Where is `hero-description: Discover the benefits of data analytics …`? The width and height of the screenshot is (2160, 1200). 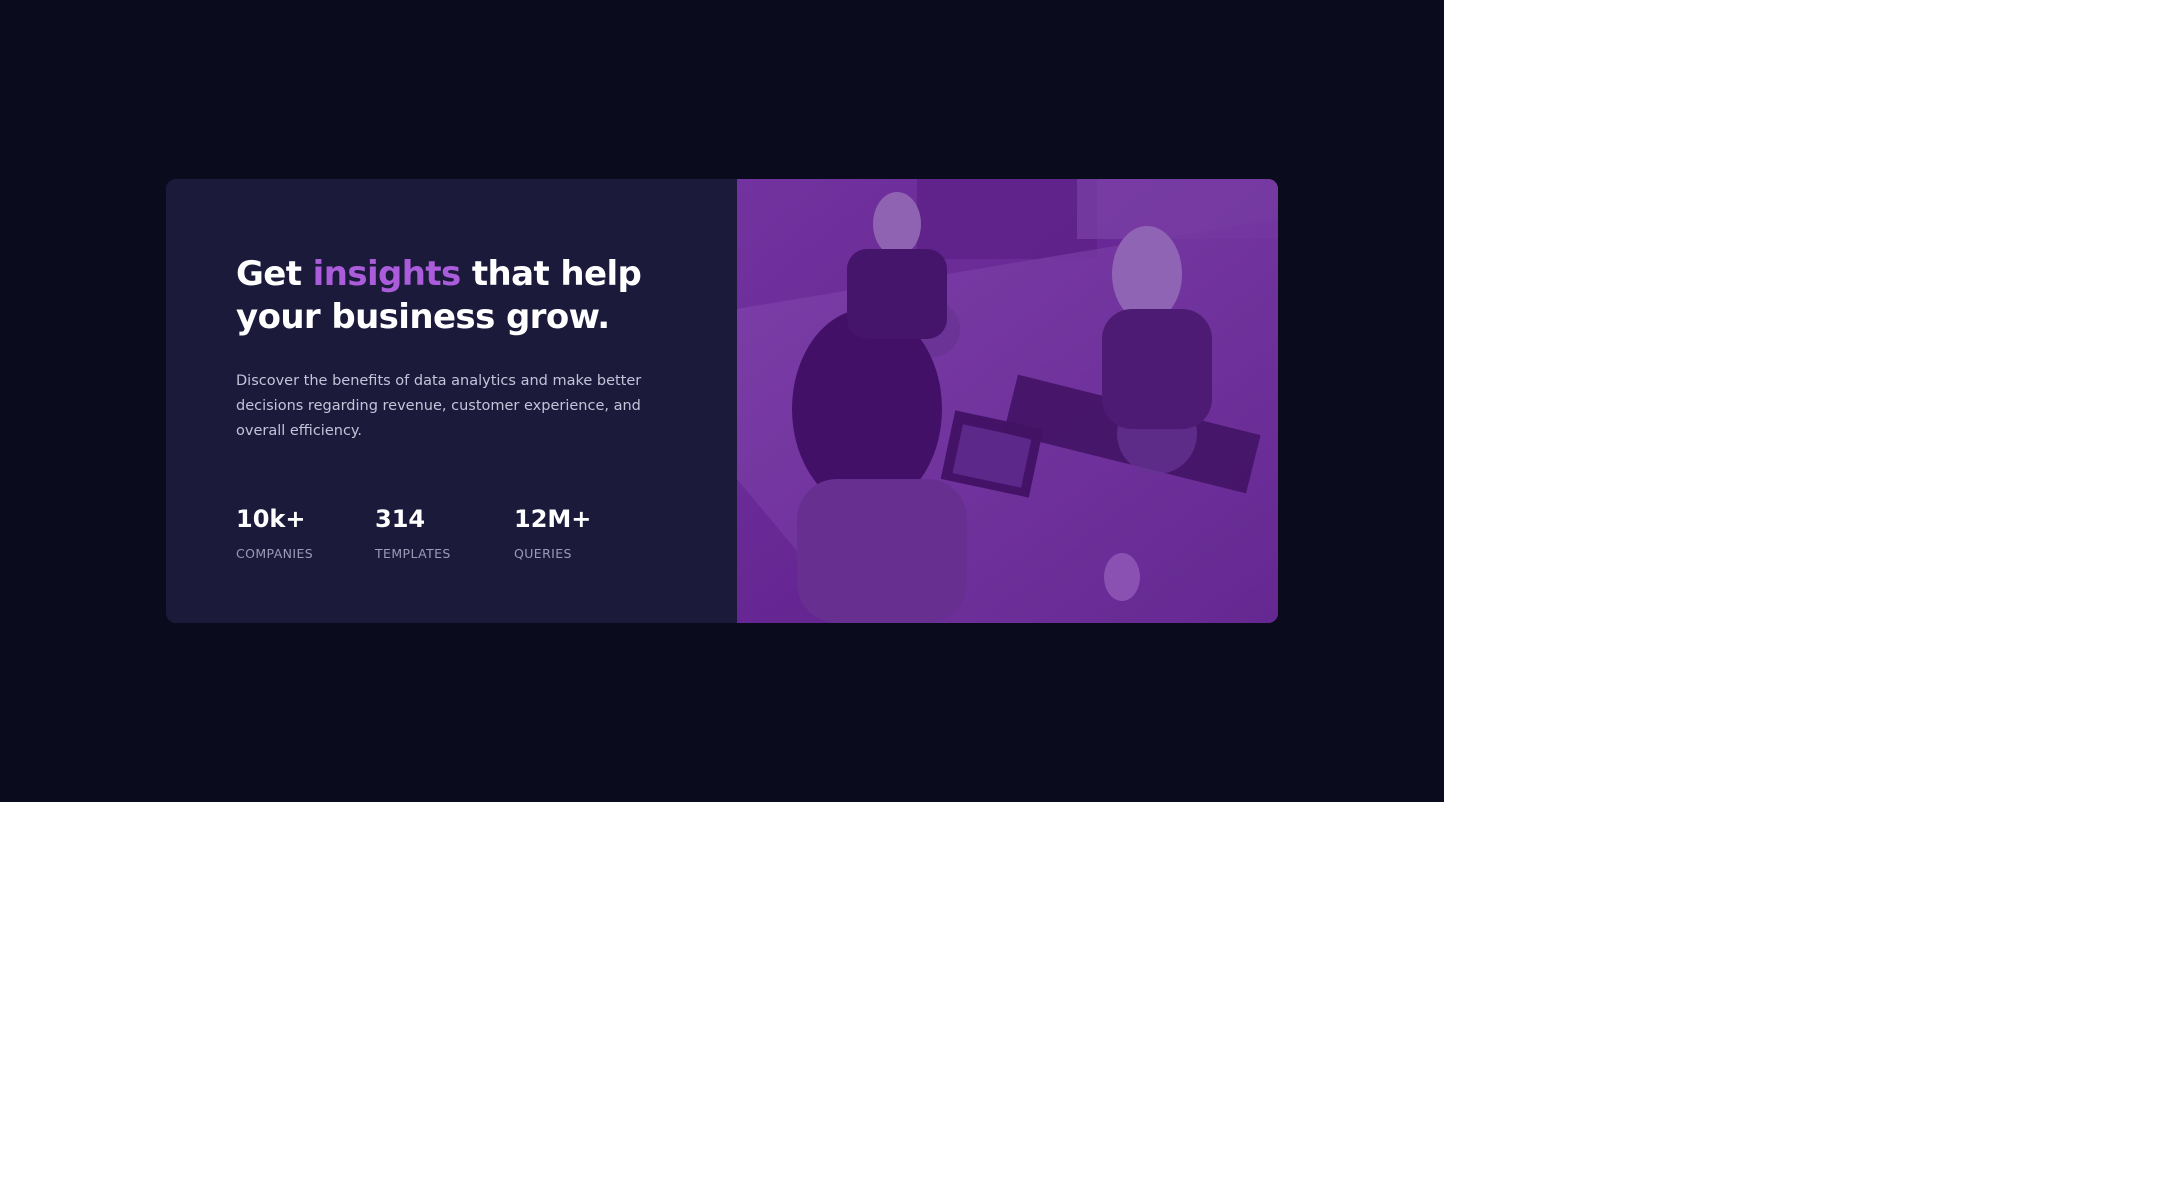 hero-description: Discover the benefits of data analytics … is located at coordinates (439, 406).